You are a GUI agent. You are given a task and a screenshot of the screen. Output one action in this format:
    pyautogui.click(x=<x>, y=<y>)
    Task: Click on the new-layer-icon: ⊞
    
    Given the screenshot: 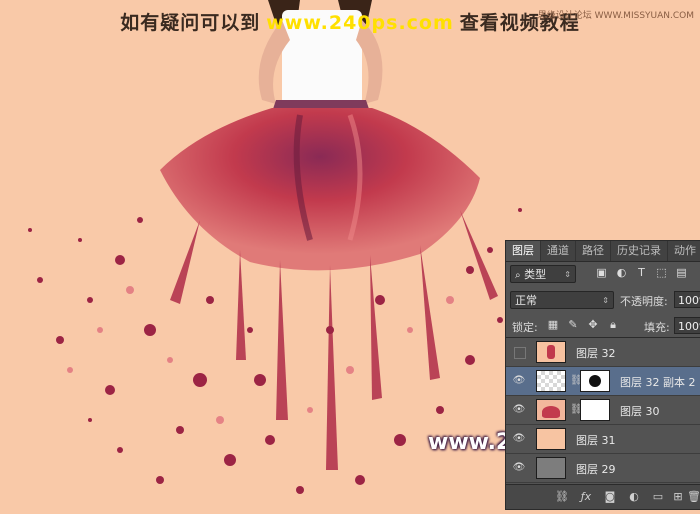 What is the action you would take?
    pyautogui.click(x=678, y=497)
    